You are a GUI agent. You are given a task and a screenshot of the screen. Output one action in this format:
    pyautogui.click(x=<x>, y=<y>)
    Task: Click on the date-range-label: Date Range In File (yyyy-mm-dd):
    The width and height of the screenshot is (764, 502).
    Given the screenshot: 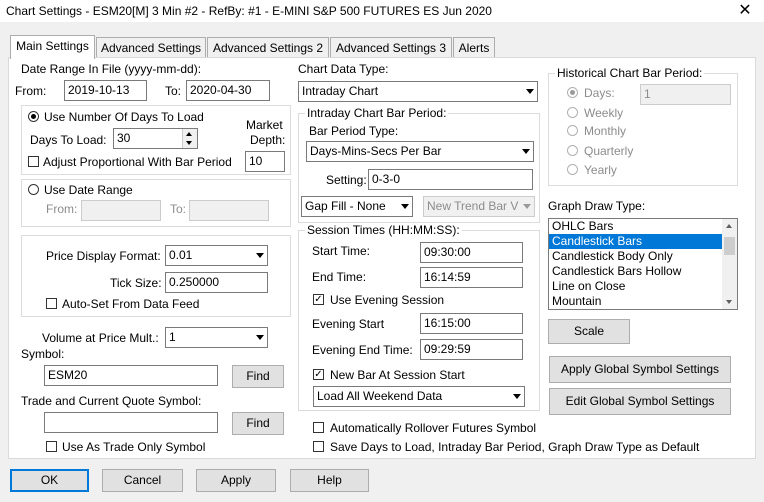 What is the action you would take?
    pyautogui.click(x=111, y=69)
    